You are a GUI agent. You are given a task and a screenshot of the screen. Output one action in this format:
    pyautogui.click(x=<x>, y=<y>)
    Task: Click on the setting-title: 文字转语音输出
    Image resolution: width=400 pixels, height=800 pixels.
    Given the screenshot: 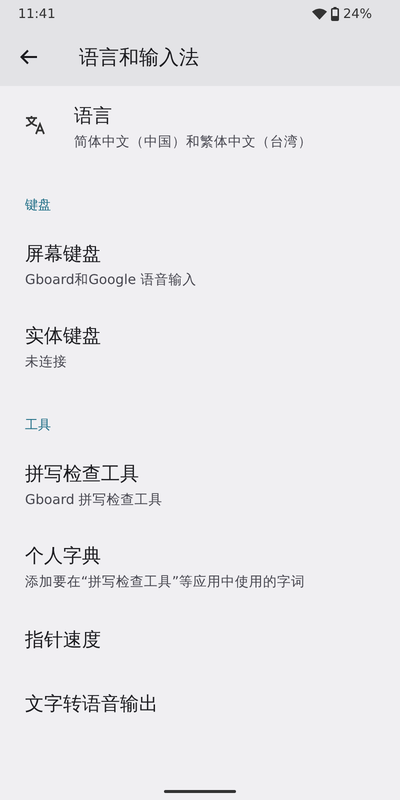 What is the action you would take?
    pyautogui.click(x=91, y=704)
    